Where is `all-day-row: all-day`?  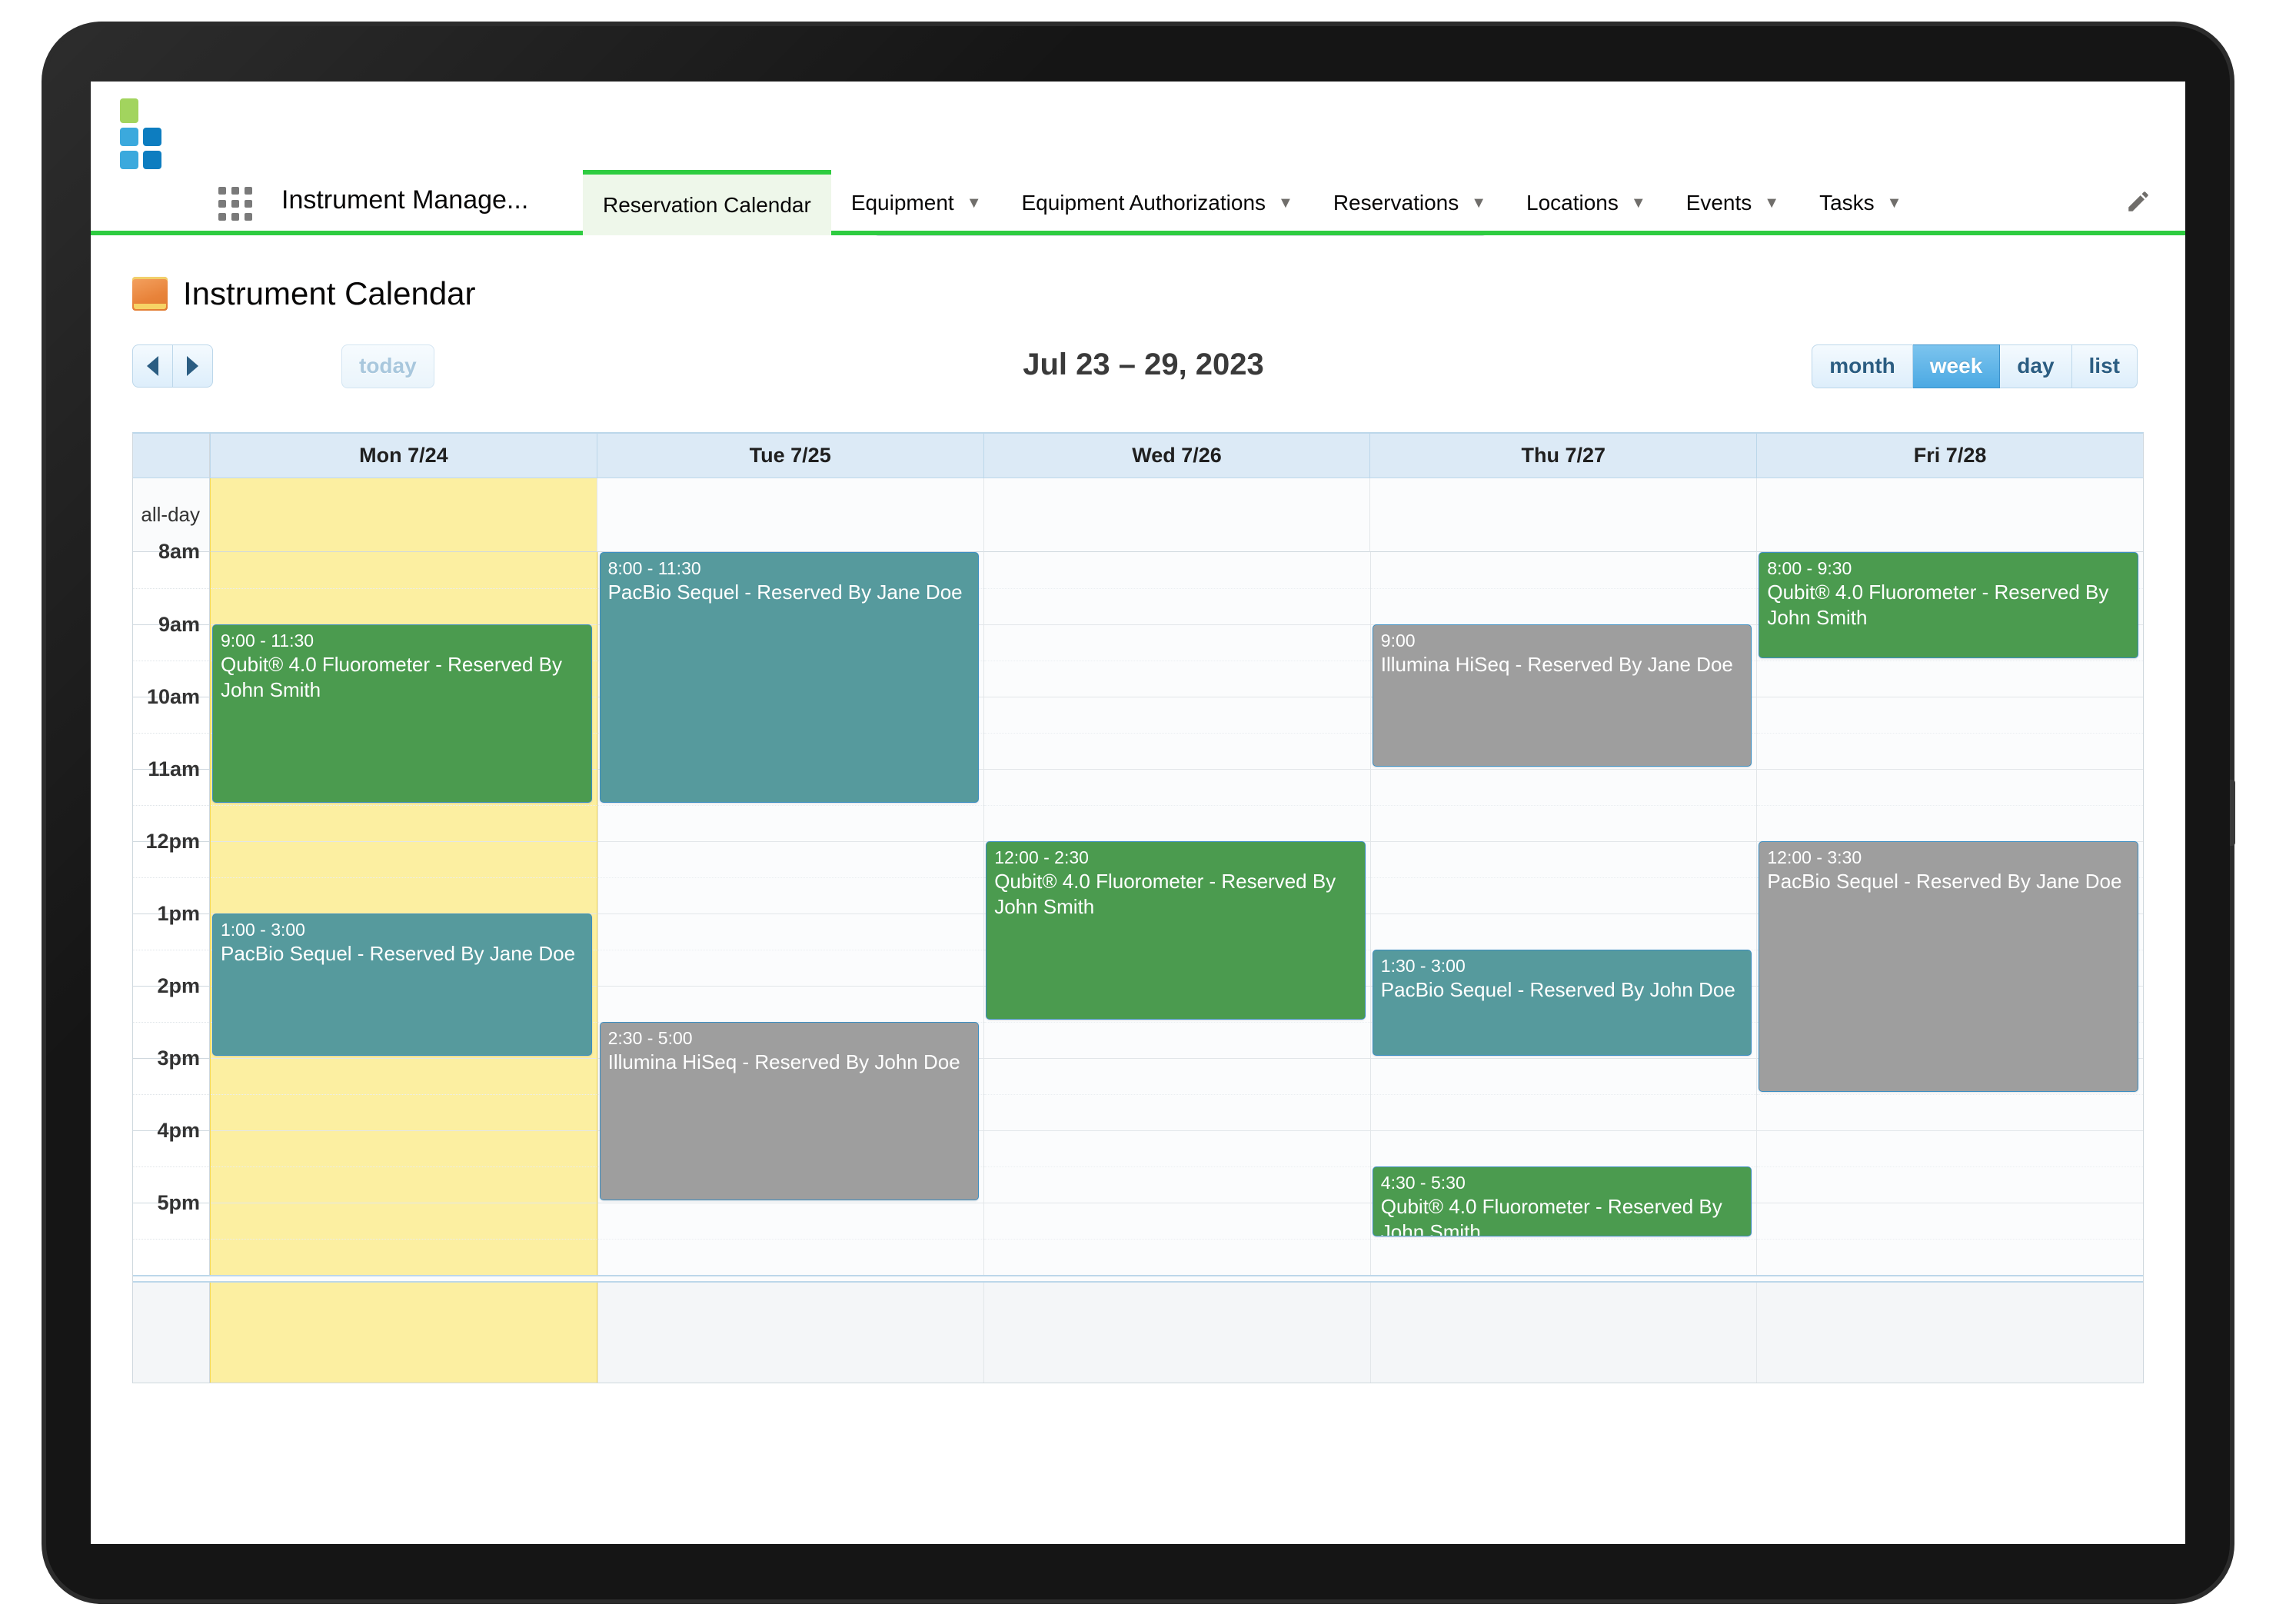
all-day-row: all-day is located at coordinates (1138, 515).